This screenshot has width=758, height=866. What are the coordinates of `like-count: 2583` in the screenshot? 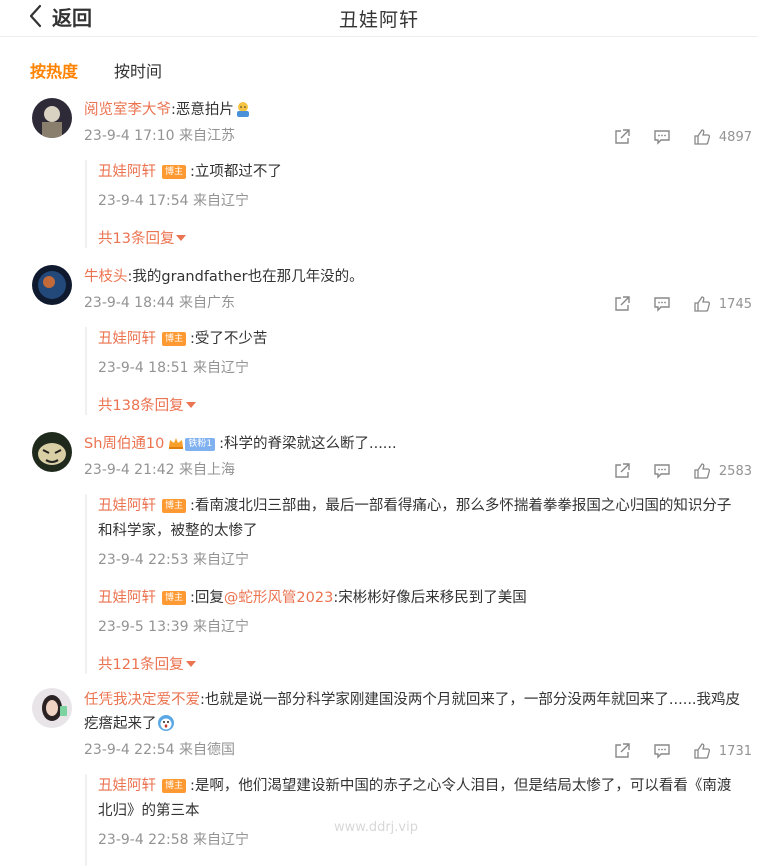 It's located at (735, 471).